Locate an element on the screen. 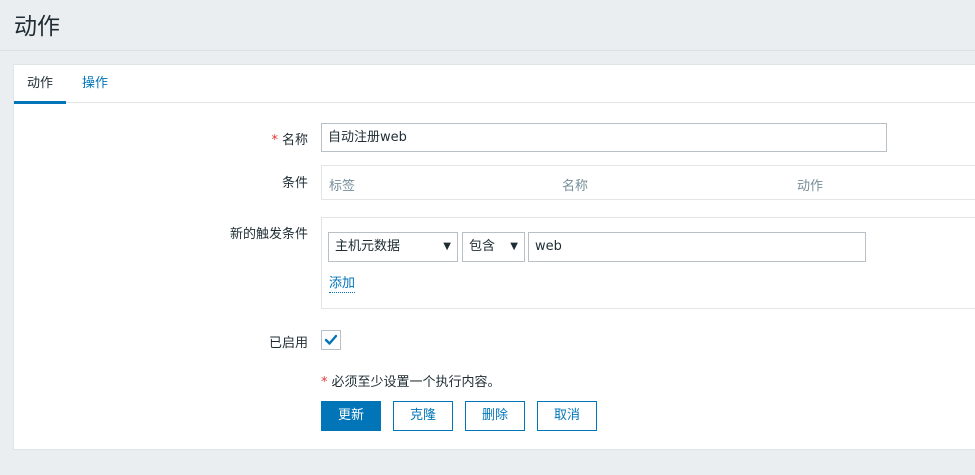  new-condition-box: 主机元数据 ▼ 包含 ▼ web 添加 is located at coordinates (648, 263).